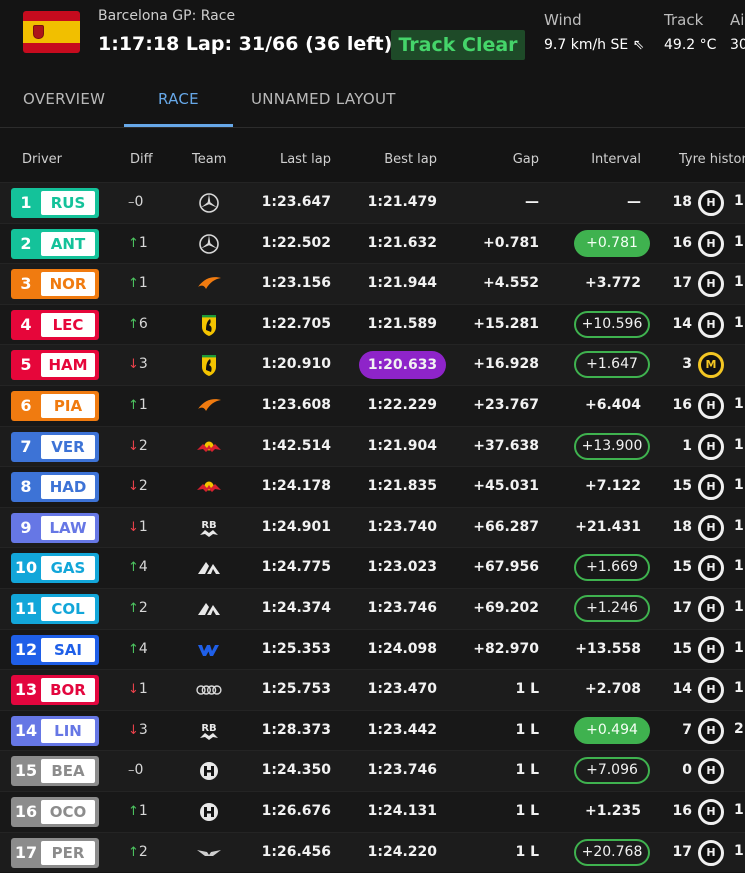 The image size is (745, 873). What do you see at coordinates (682, 567) in the screenshot?
I see `tyre-age-laps: 15` at bounding box center [682, 567].